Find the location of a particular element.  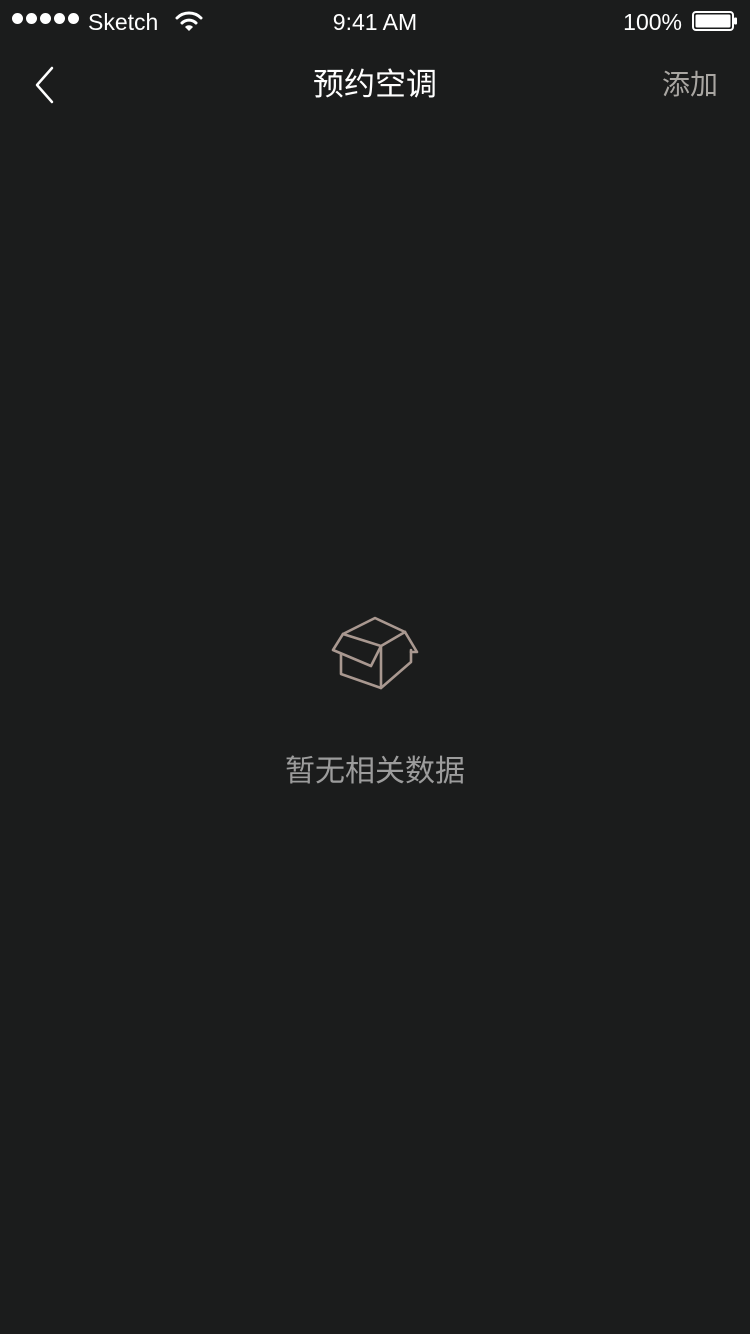

page-title: 预约空调 is located at coordinates (375, 85).